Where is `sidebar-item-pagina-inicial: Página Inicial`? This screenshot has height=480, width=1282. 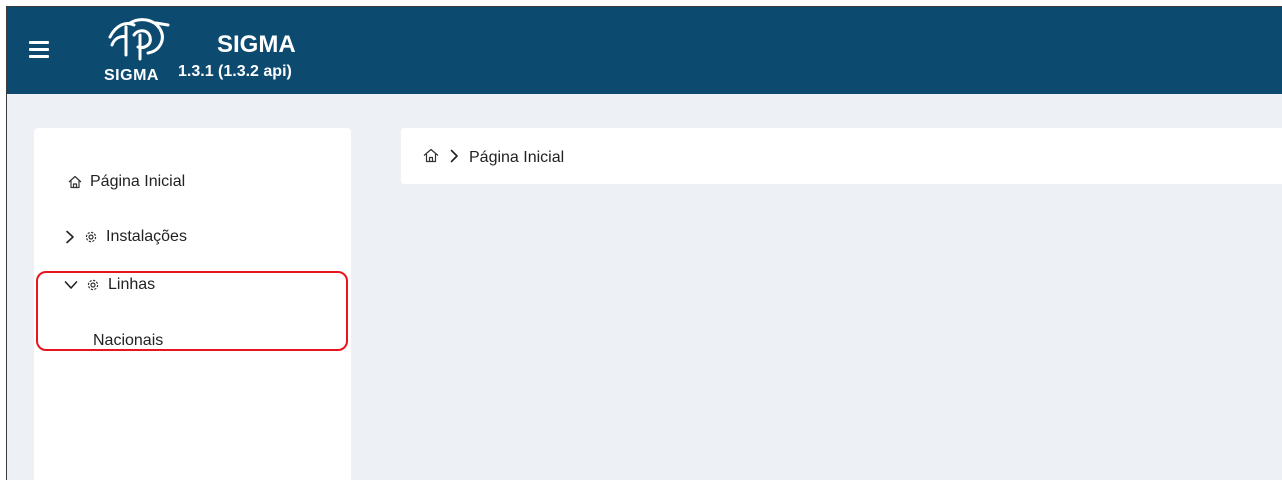
sidebar-item-pagina-inicial: Página Inicial is located at coordinates (126, 182).